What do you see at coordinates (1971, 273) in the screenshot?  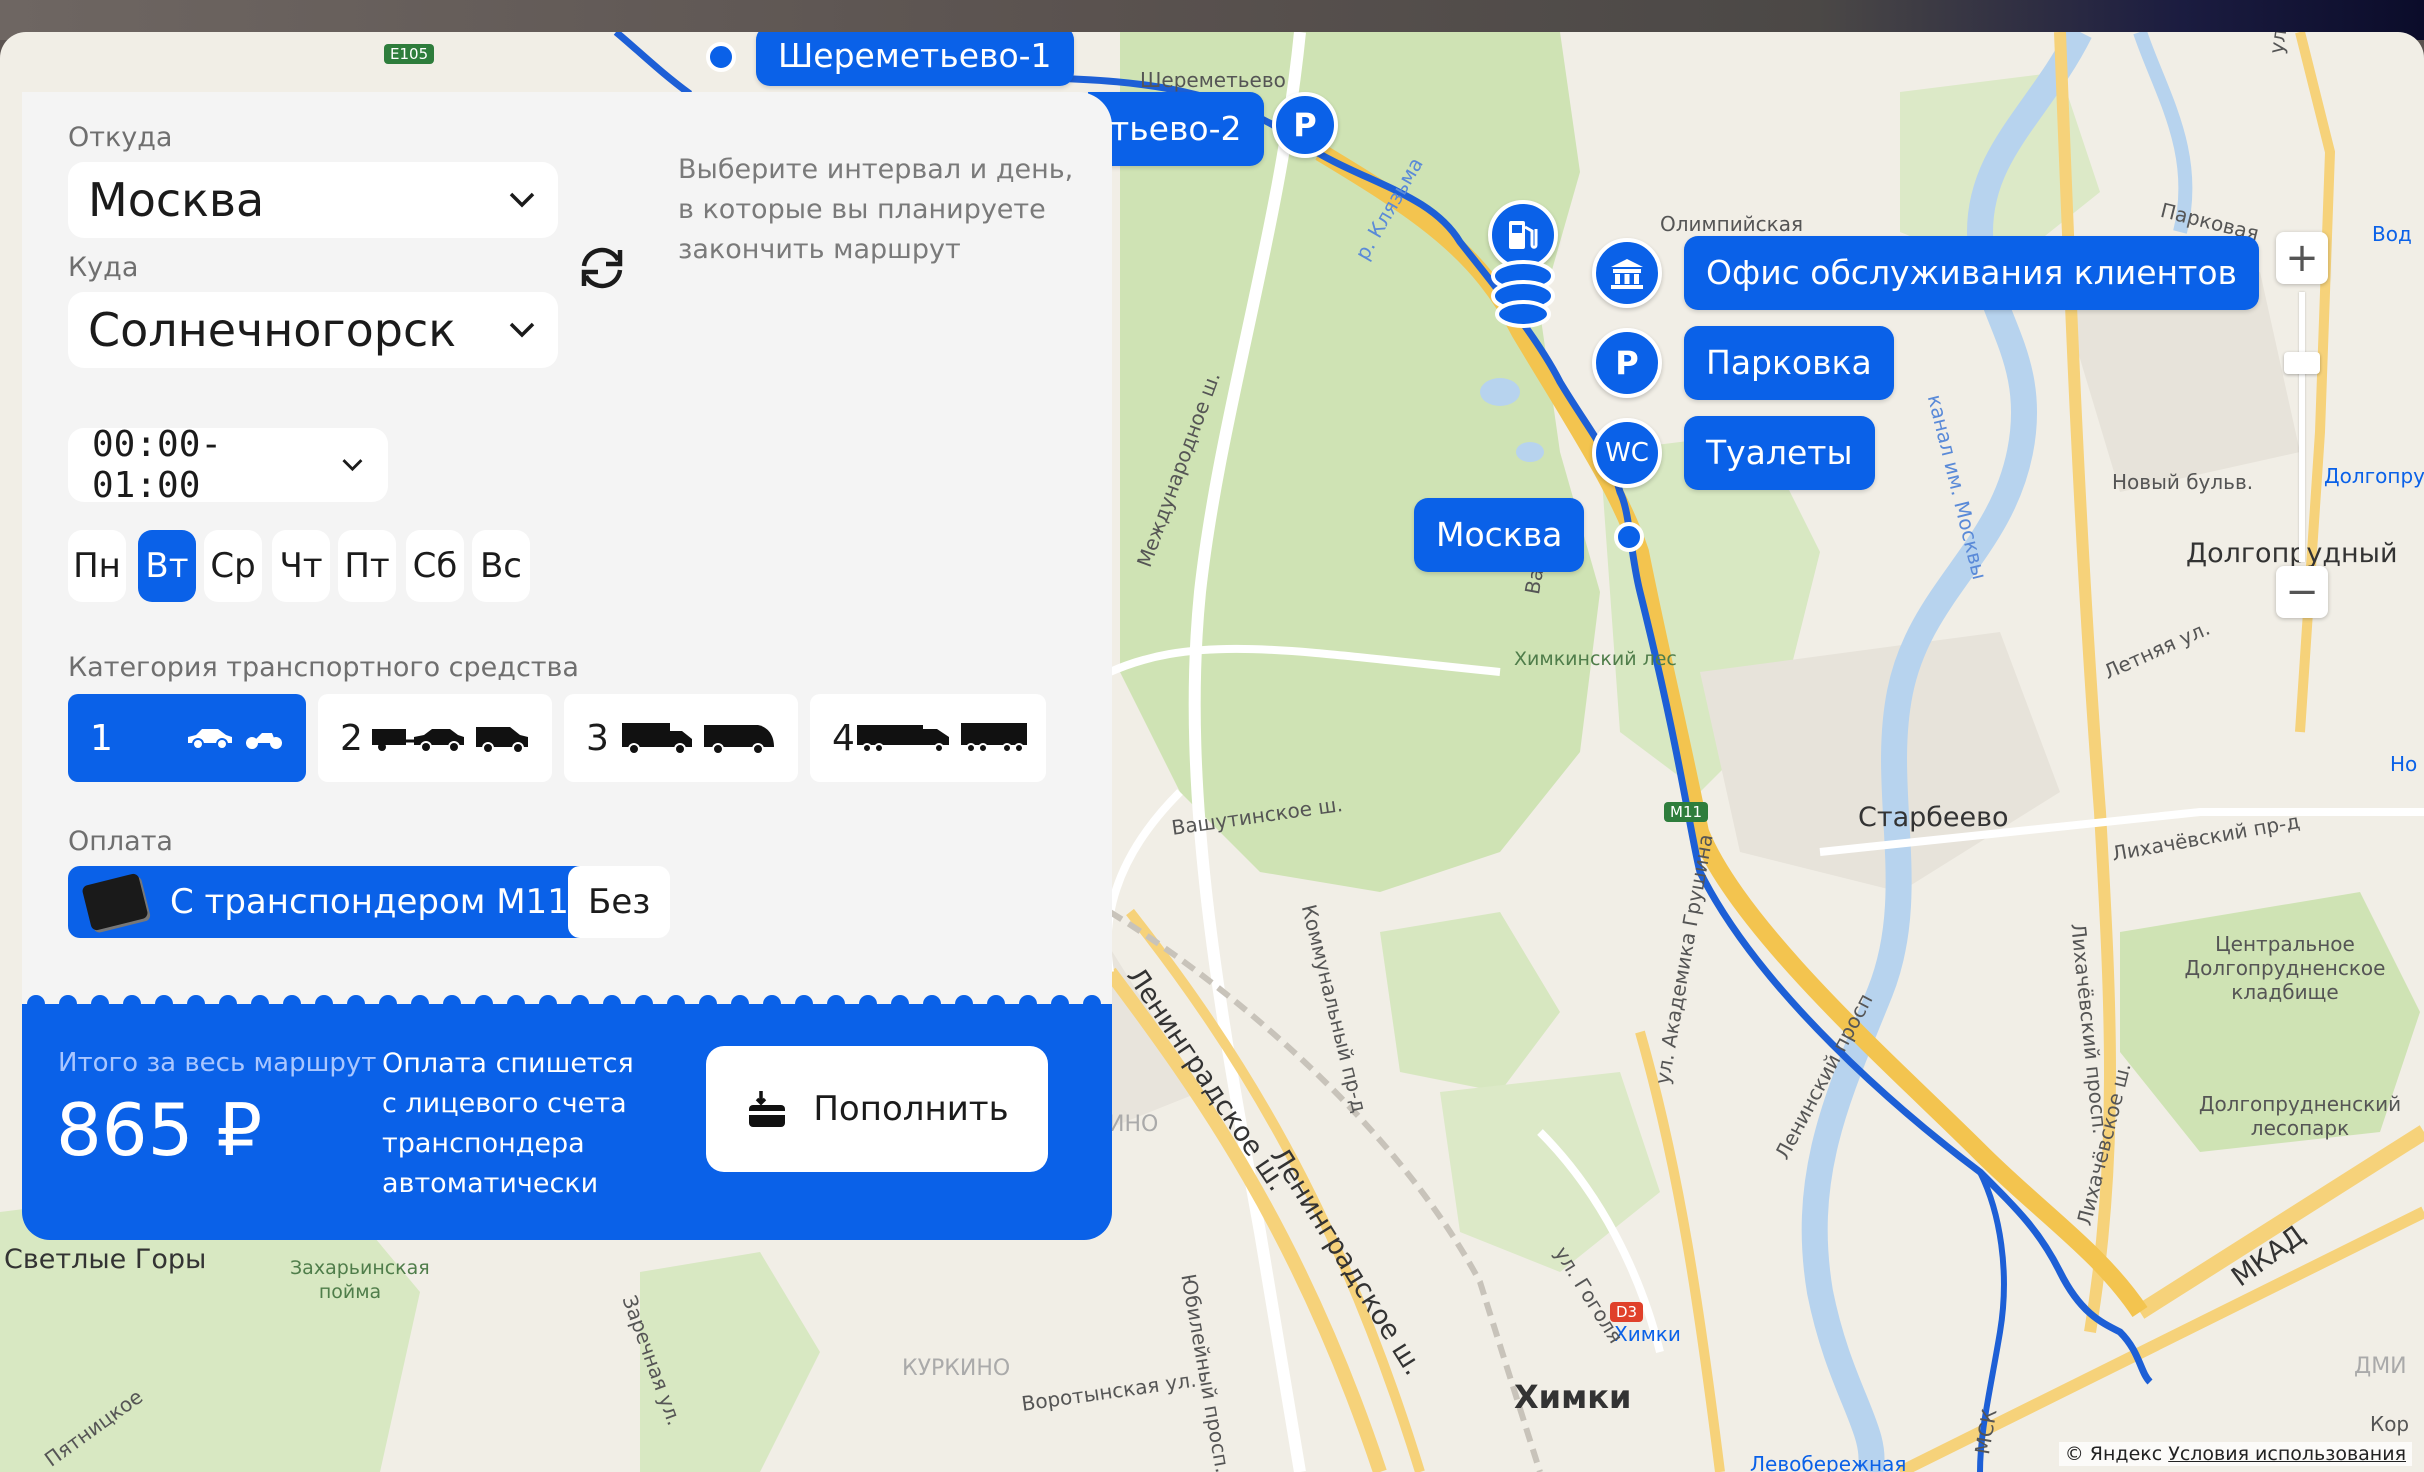 I see `pin-office: Офис обслуживания клиентов` at bounding box center [1971, 273].